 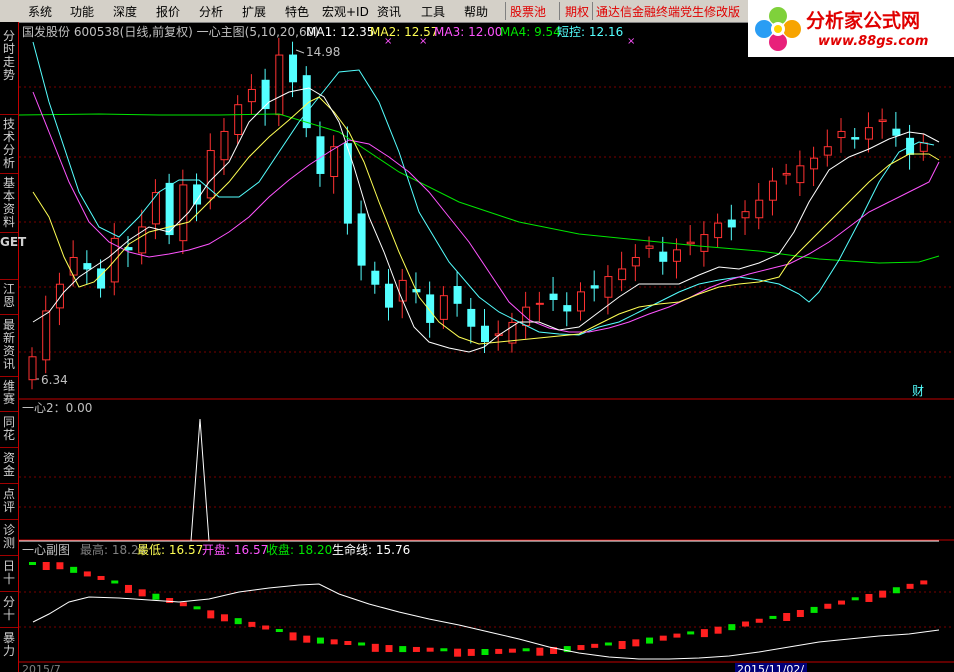 I want to click on svg-text: 短控: 12.16, so click(x=590, y=32).